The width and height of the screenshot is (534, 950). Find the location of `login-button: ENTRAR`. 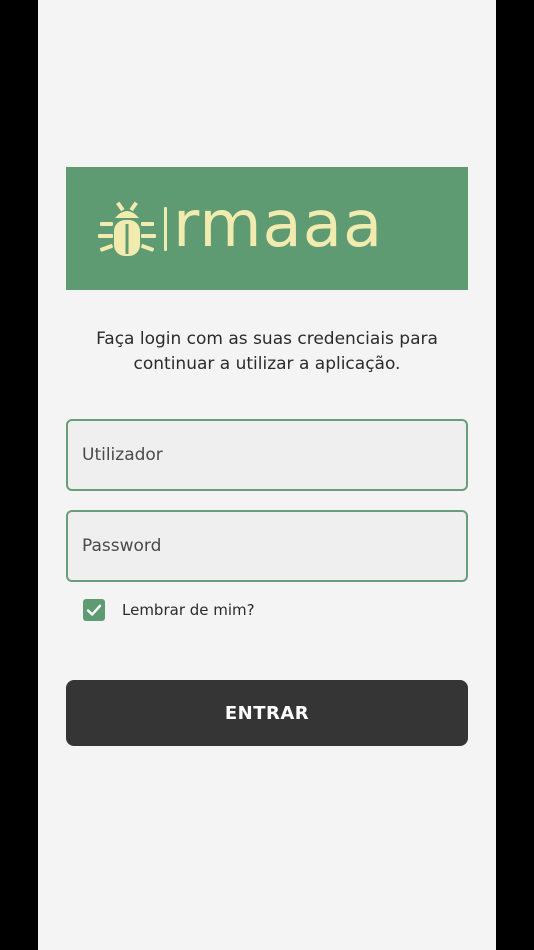

login-button: ENTRAR is located at coordinates (267, 713).